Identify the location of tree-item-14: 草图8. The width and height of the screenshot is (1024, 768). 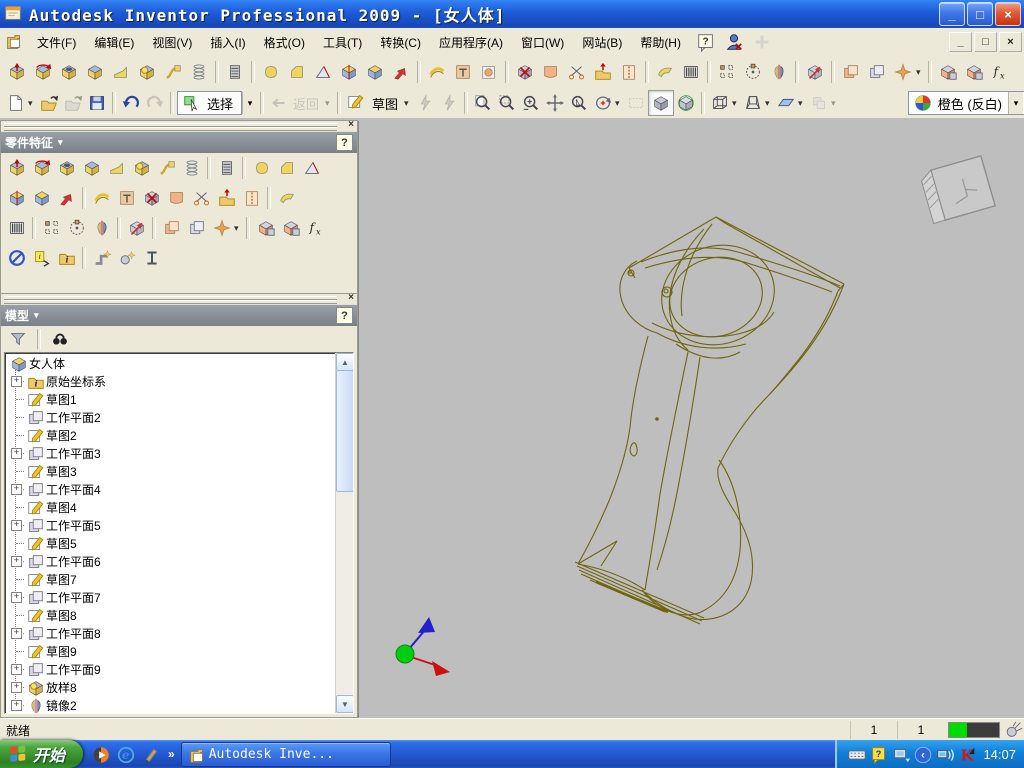
(171, 615).